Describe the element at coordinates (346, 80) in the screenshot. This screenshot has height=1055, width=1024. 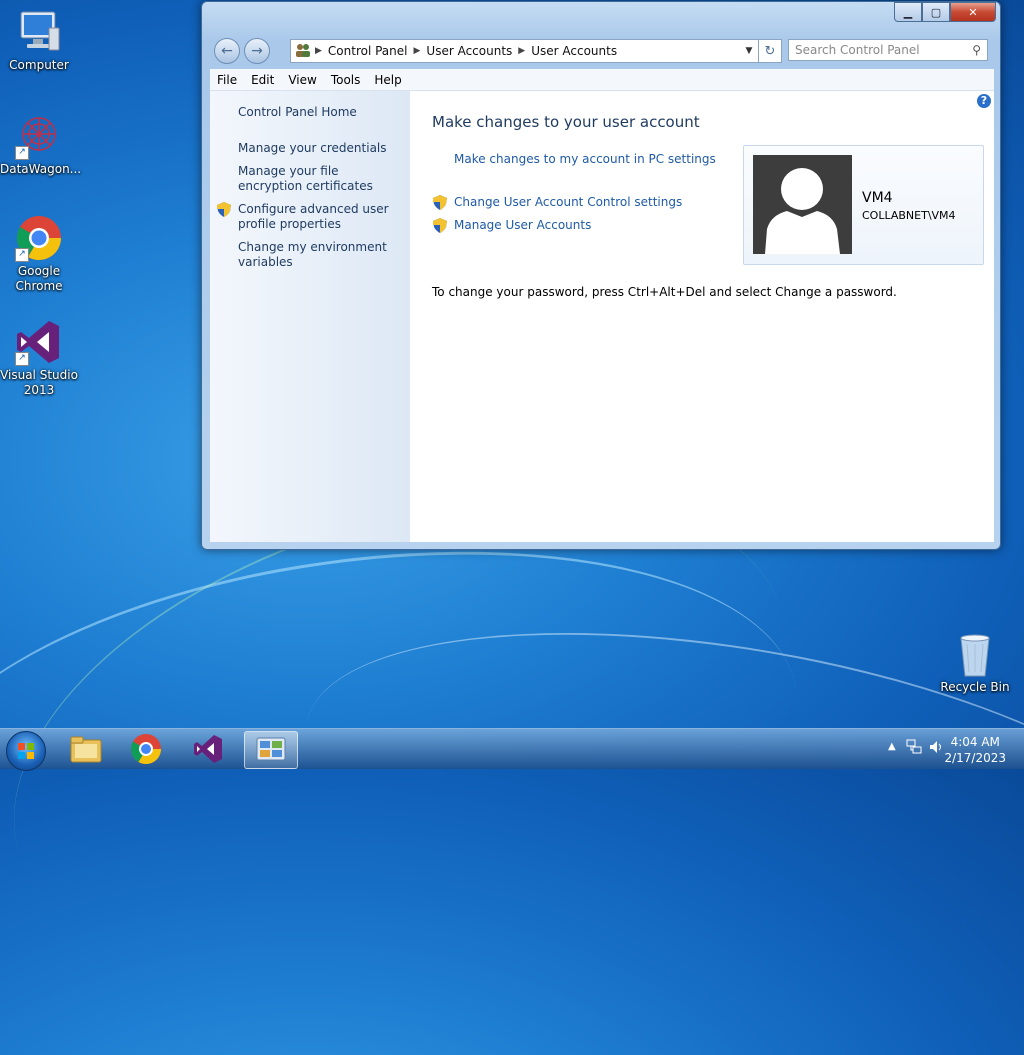
I see `menu-tools: Tools` at that location.